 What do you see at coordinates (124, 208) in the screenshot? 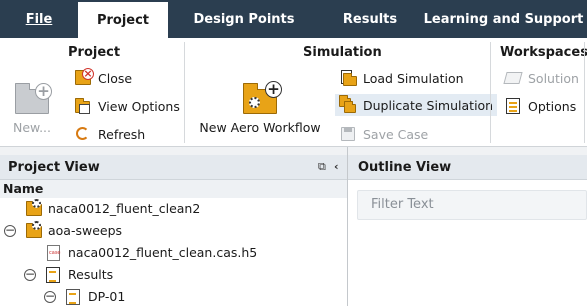
I see `tree-item-label: naca0012_fluent_clean2` at bounding box center [124, 208].